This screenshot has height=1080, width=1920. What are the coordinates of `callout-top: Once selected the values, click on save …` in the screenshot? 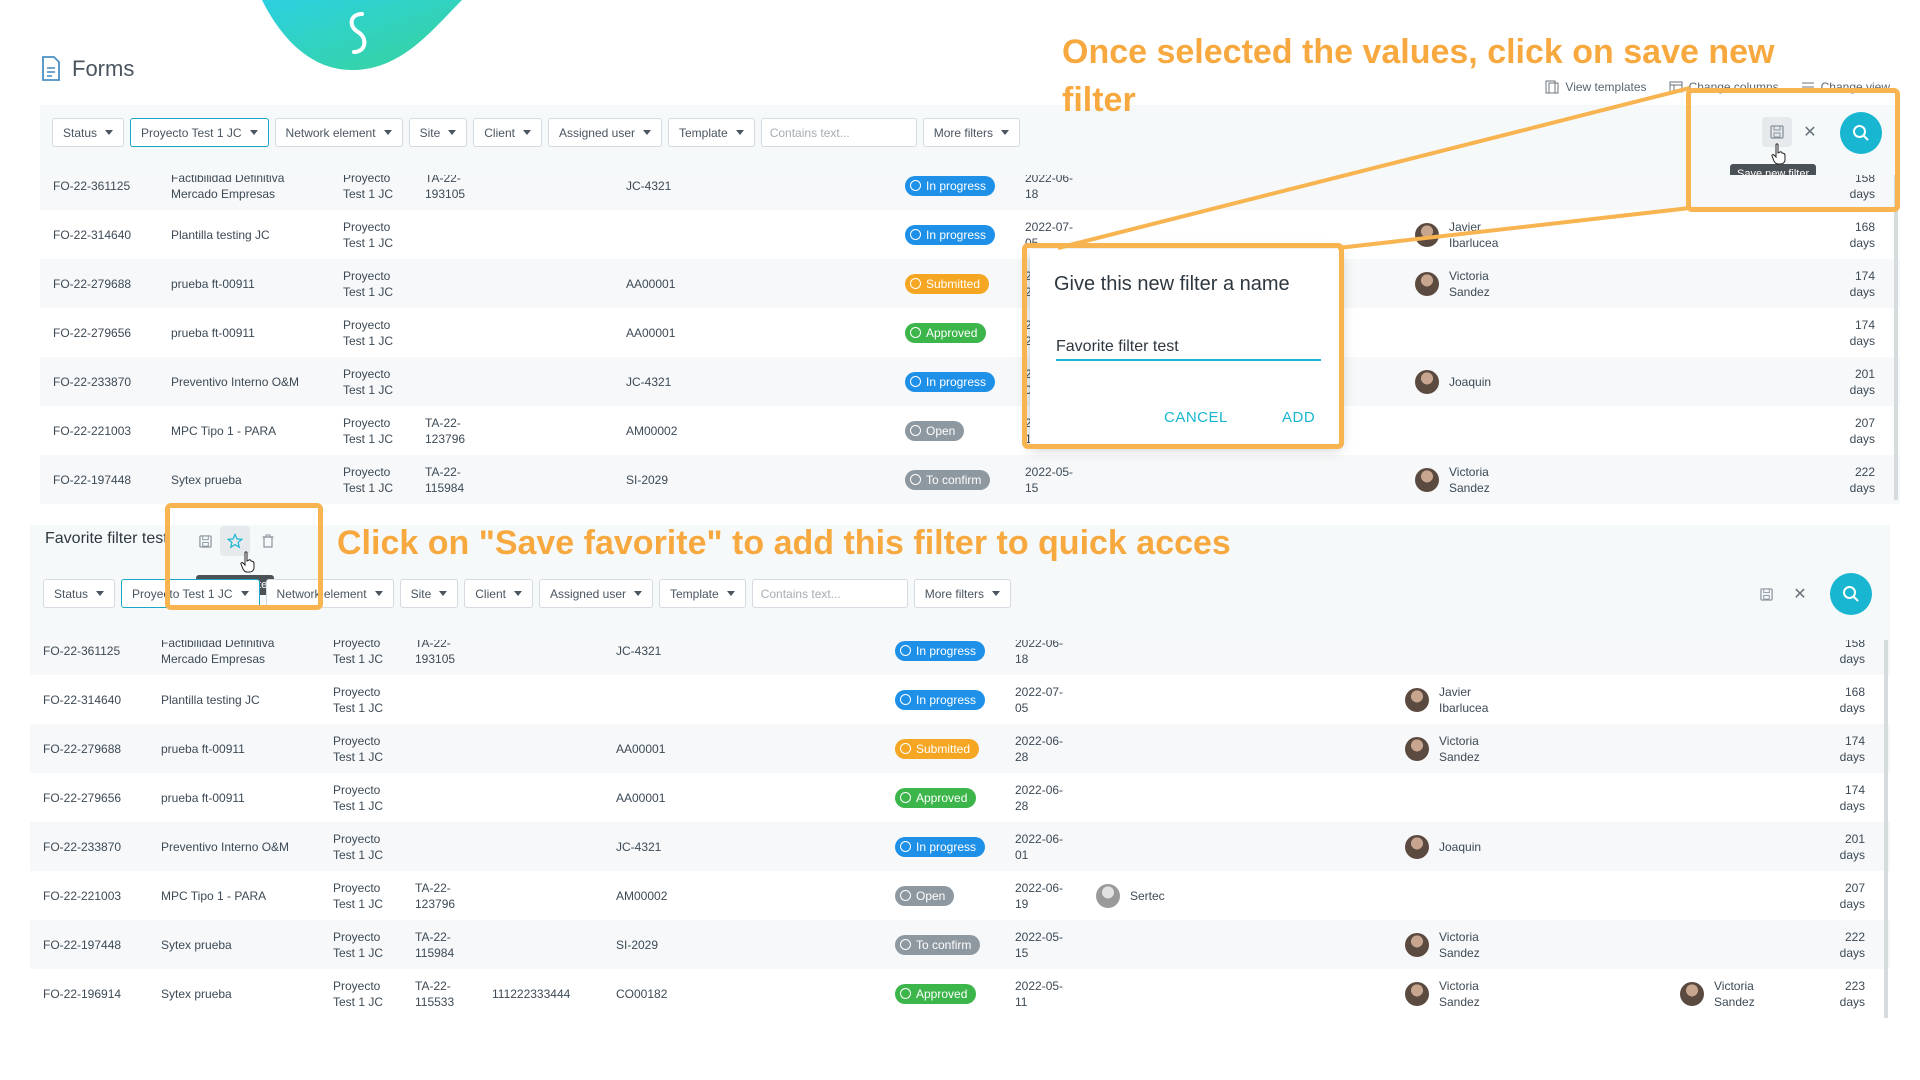 It's located at (1418, 76).